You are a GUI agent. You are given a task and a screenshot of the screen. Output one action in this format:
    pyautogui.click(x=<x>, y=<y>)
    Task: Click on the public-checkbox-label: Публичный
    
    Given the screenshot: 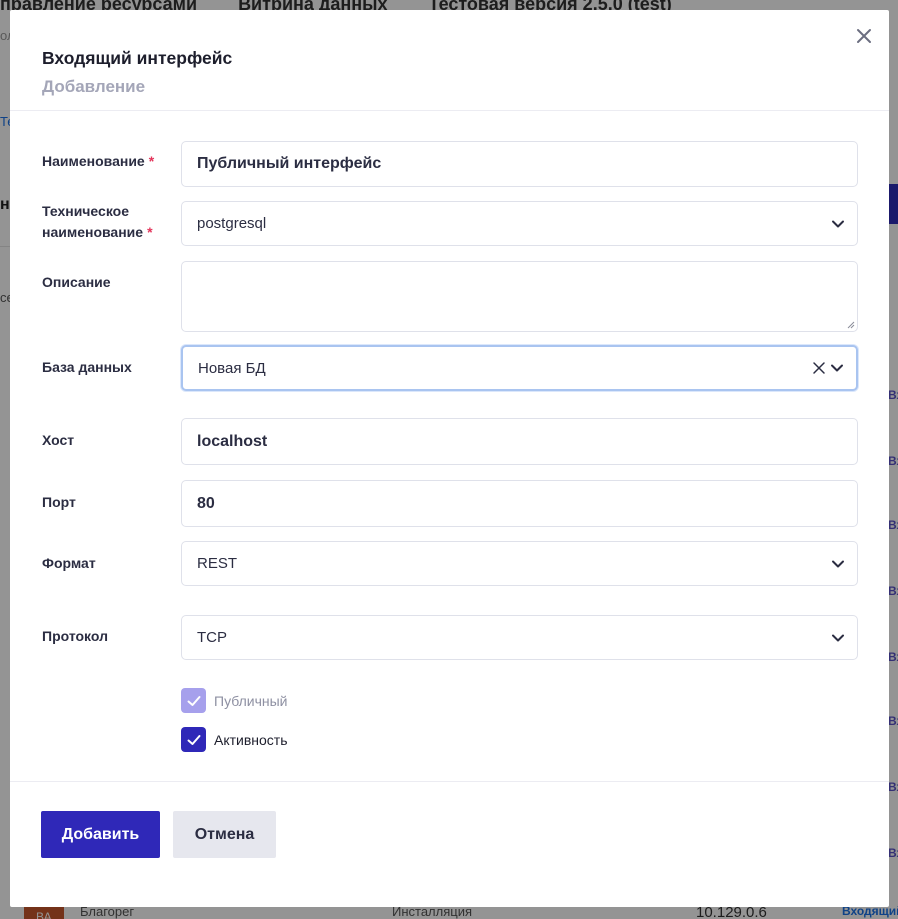 What is the action you would take?
    pyautogui.click(x=251, y=700)
    